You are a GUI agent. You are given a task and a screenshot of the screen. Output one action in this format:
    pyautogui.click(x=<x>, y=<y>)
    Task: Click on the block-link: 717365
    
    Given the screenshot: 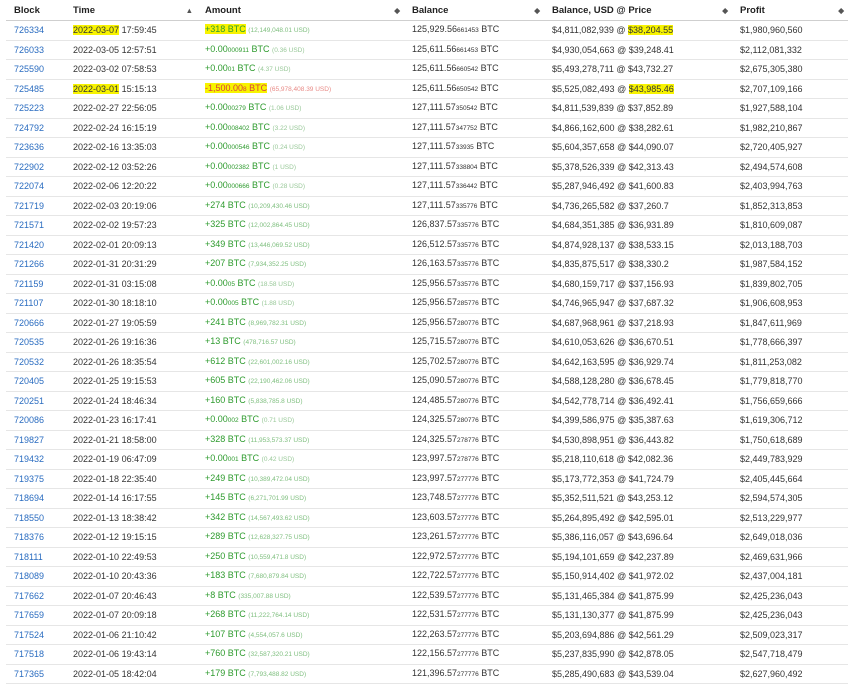 What is the action you would take?
    pyautogui.click(x=29, y=674)
    